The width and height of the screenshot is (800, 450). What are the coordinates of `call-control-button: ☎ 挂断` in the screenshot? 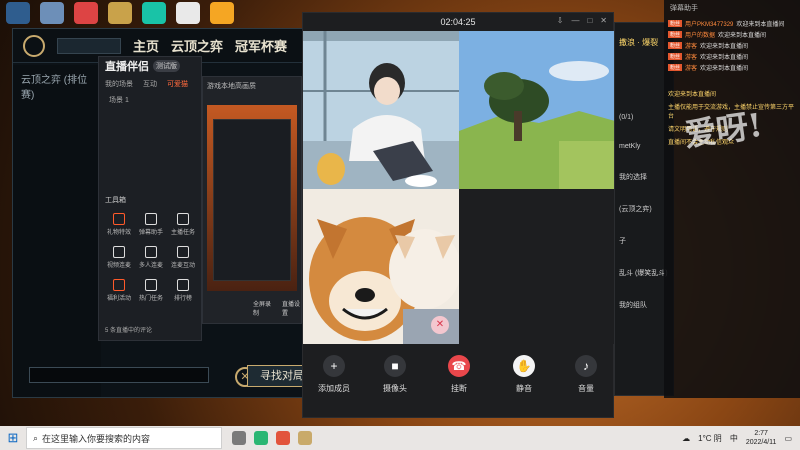 It's located at (459, 374).